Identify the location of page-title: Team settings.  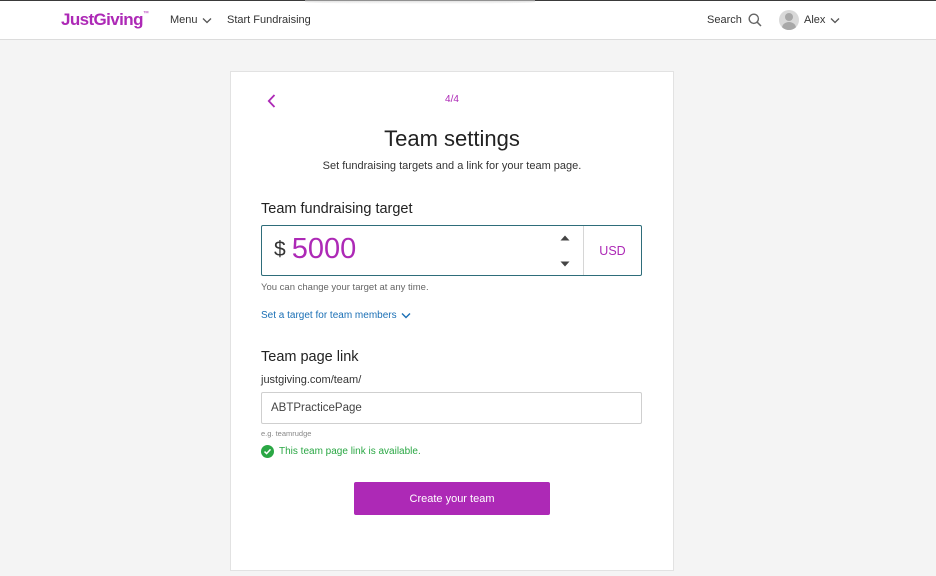
(452, 138).